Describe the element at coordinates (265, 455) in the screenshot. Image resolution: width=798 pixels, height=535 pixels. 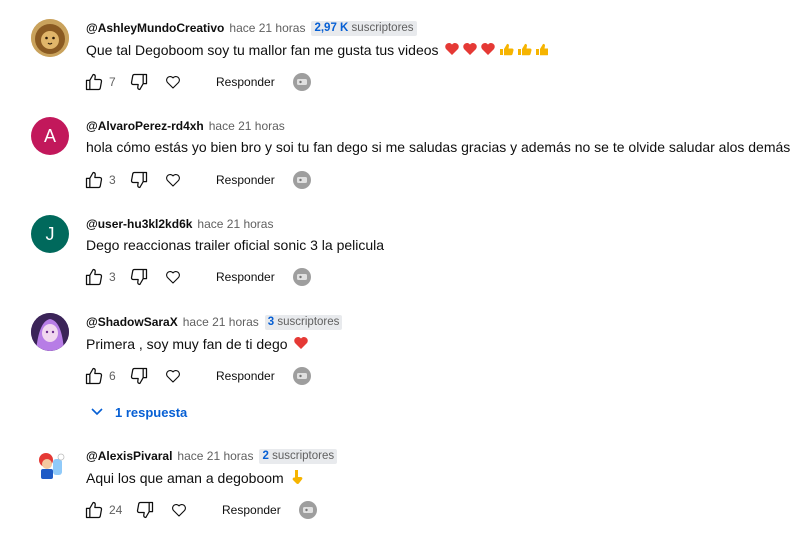
I see `subscriber-count: 2` at that location.